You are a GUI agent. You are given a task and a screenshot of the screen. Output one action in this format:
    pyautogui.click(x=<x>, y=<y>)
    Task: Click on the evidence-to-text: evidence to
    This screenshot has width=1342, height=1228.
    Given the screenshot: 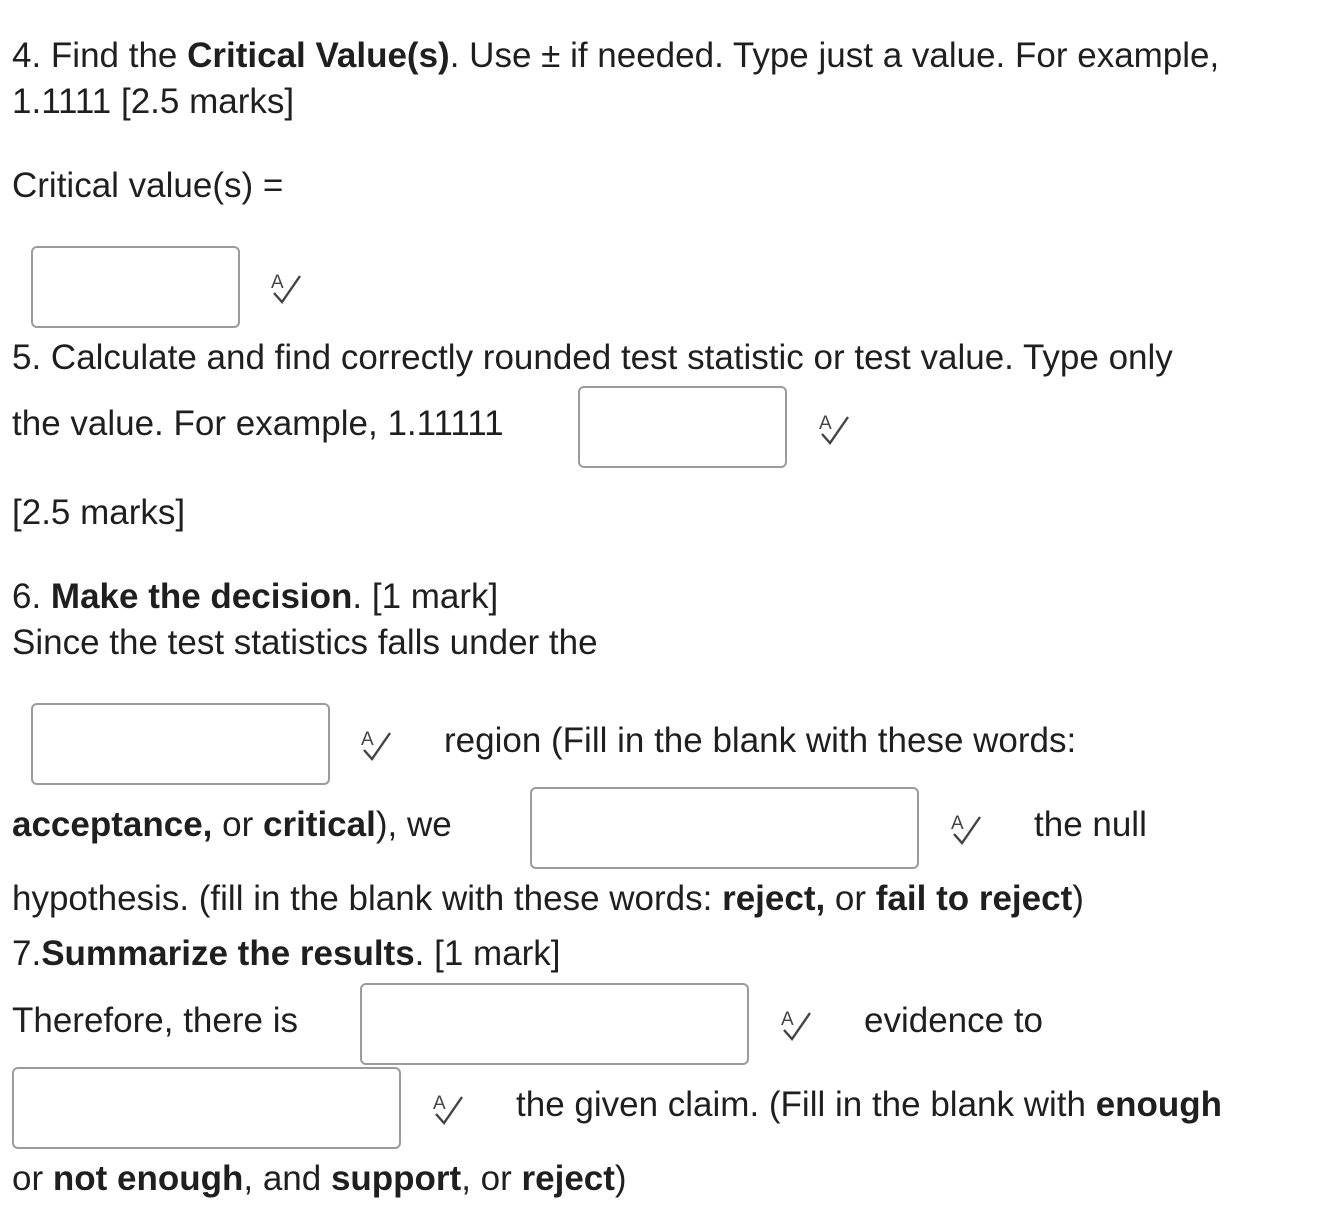 What is the action you would take?
    pyautogui.click(x=954, y=1020)
    